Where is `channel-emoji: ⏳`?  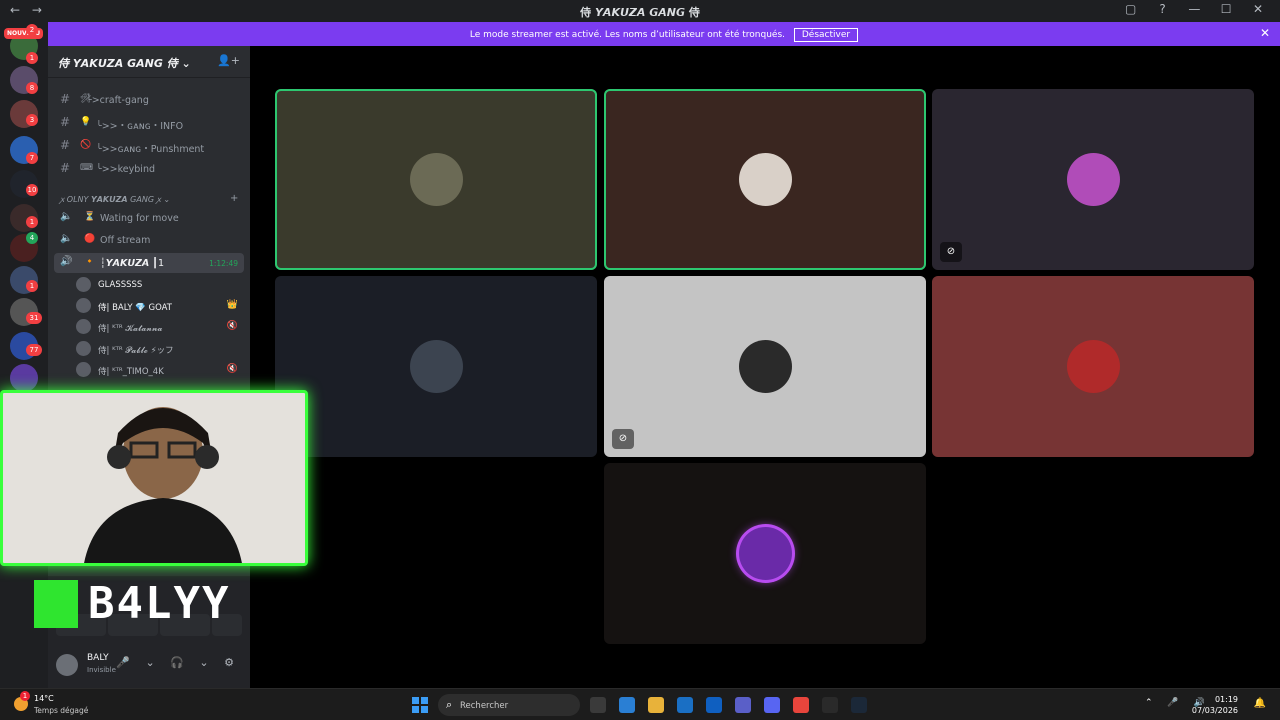
channel-emoji: ⏳ is located at coordinates (90, 217).